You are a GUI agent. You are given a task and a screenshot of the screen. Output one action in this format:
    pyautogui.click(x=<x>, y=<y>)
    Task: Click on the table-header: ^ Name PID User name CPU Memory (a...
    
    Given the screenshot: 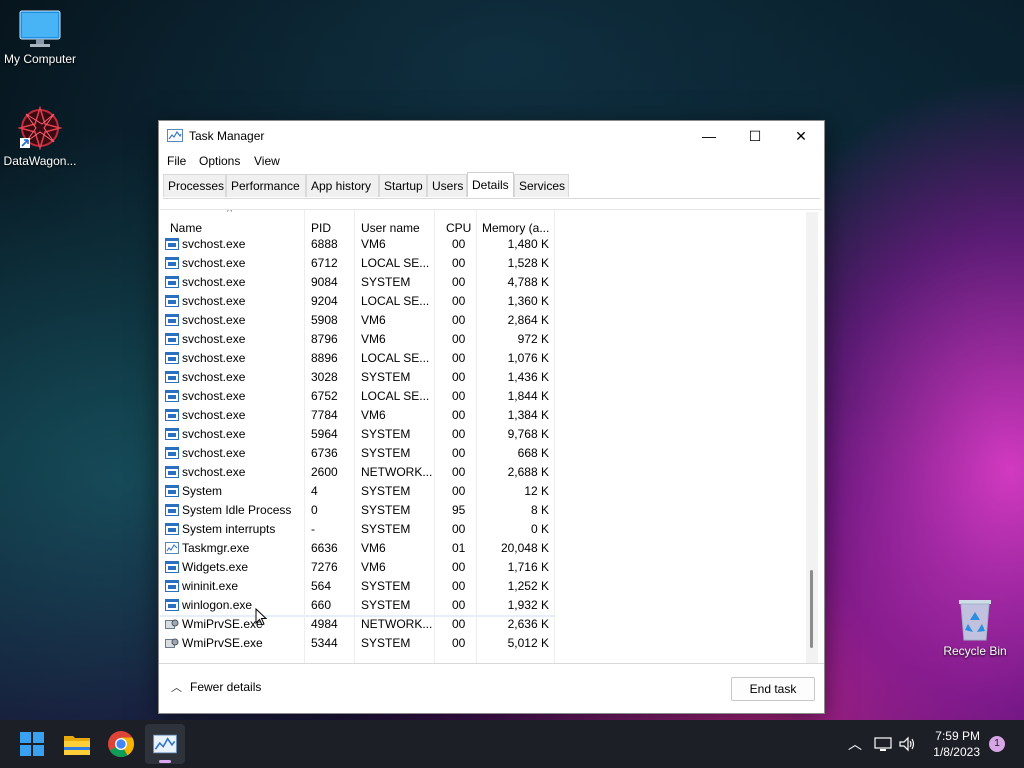 What is the action you would take?
    pyautogui.click(x=485, y=222)
    